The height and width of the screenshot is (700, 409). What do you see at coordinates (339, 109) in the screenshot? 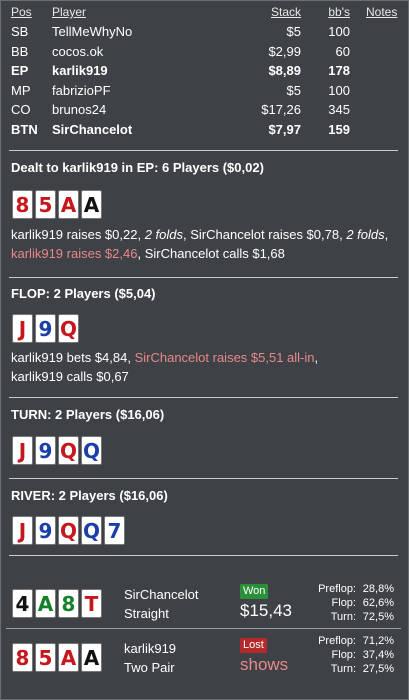
I see `bbs-cell: 345` at bounding box center [339, 109].